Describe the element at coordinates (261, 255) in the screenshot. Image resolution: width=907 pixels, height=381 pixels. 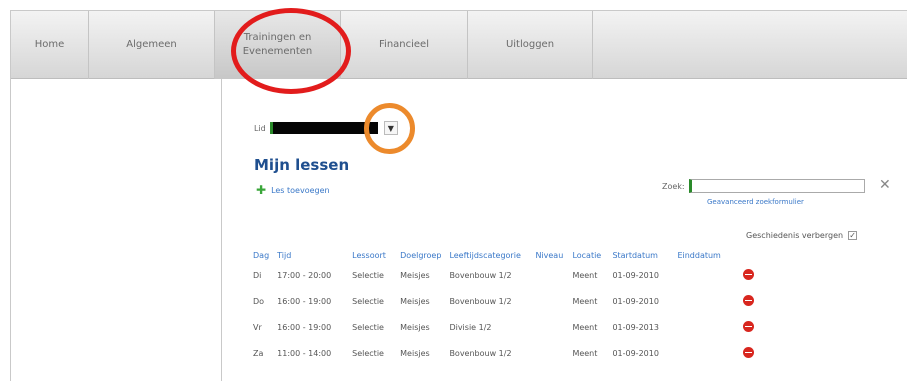
I see `col-dag: Dag` at that location.